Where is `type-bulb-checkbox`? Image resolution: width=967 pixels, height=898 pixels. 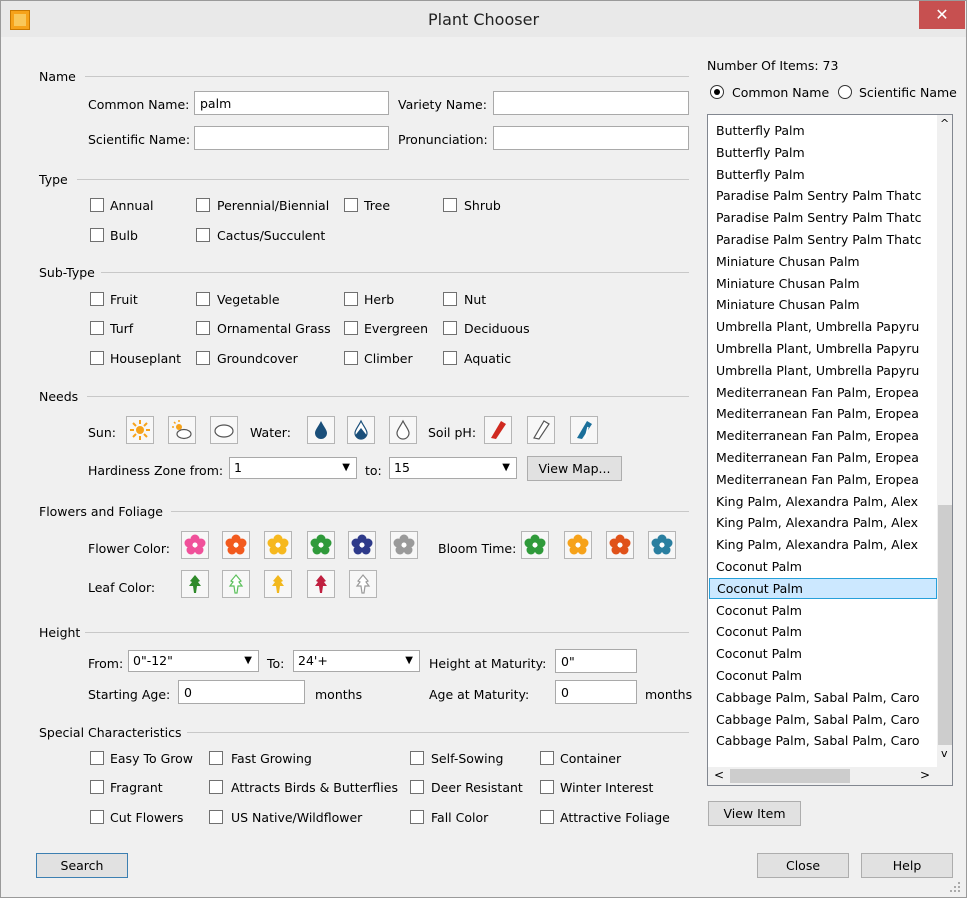 type-bulb-checkbox is located at coordinates (97, 235).